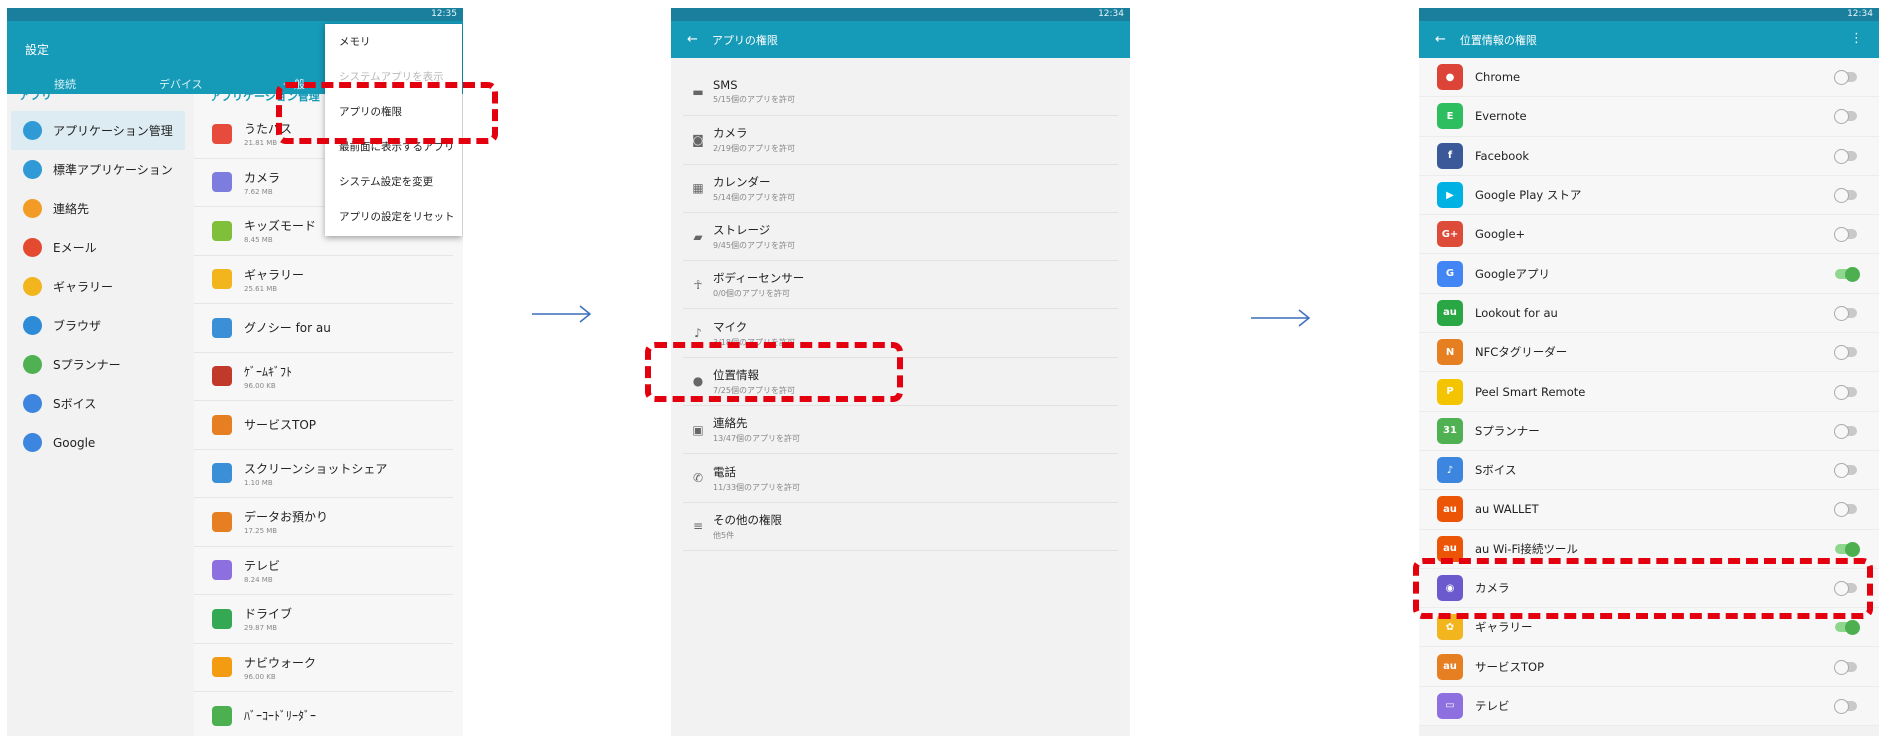  I want to click on location-app-row: P Peel Smart Remote, so click(1649, 392).